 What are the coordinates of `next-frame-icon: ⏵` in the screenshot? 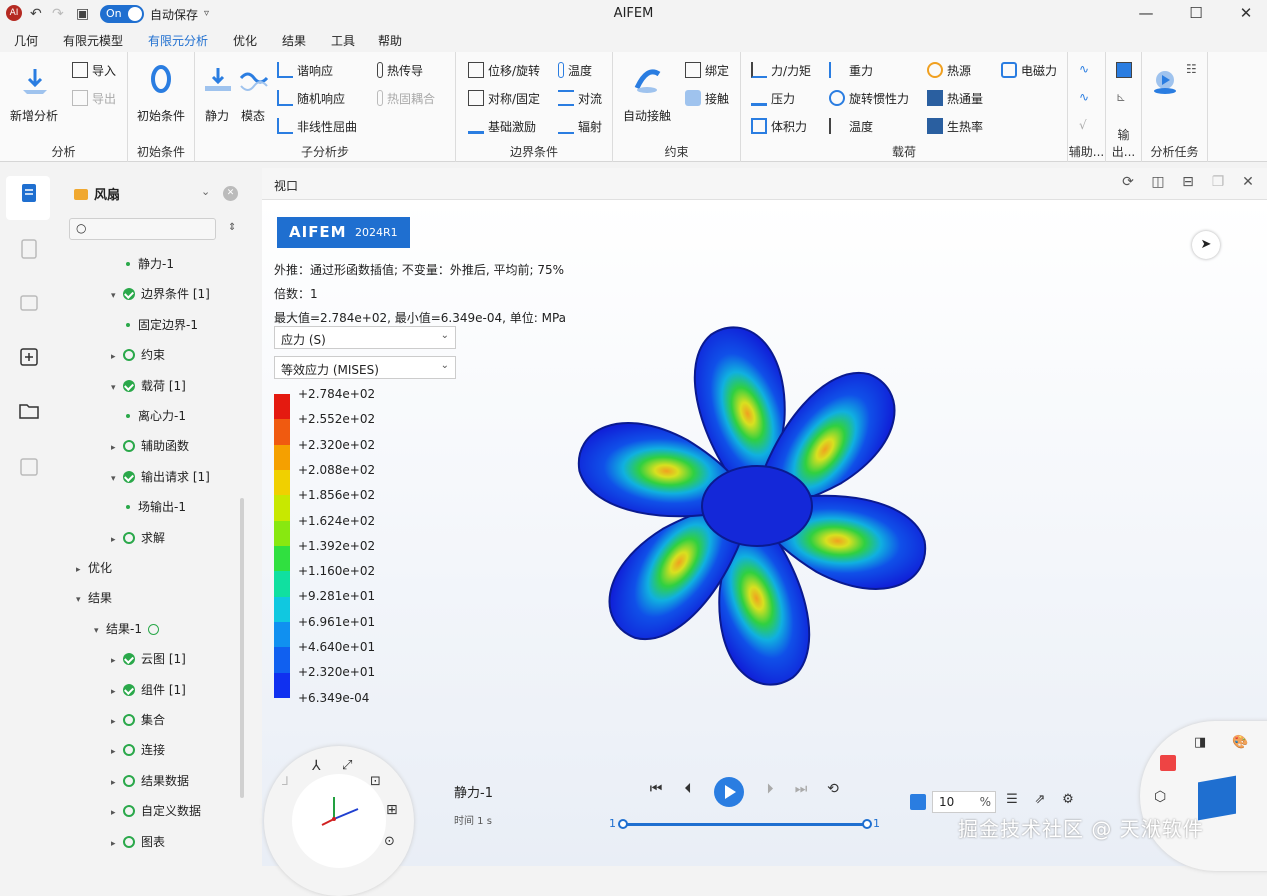 It's located at (770, 789).